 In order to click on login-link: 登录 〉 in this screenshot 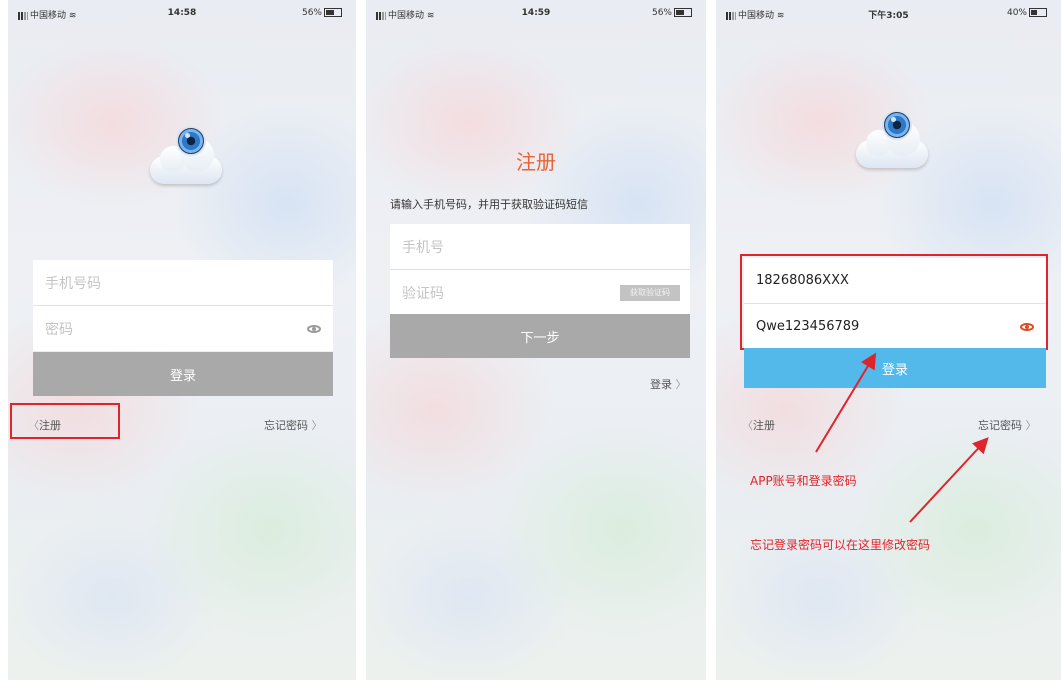, I will do `click(668, 384)`.